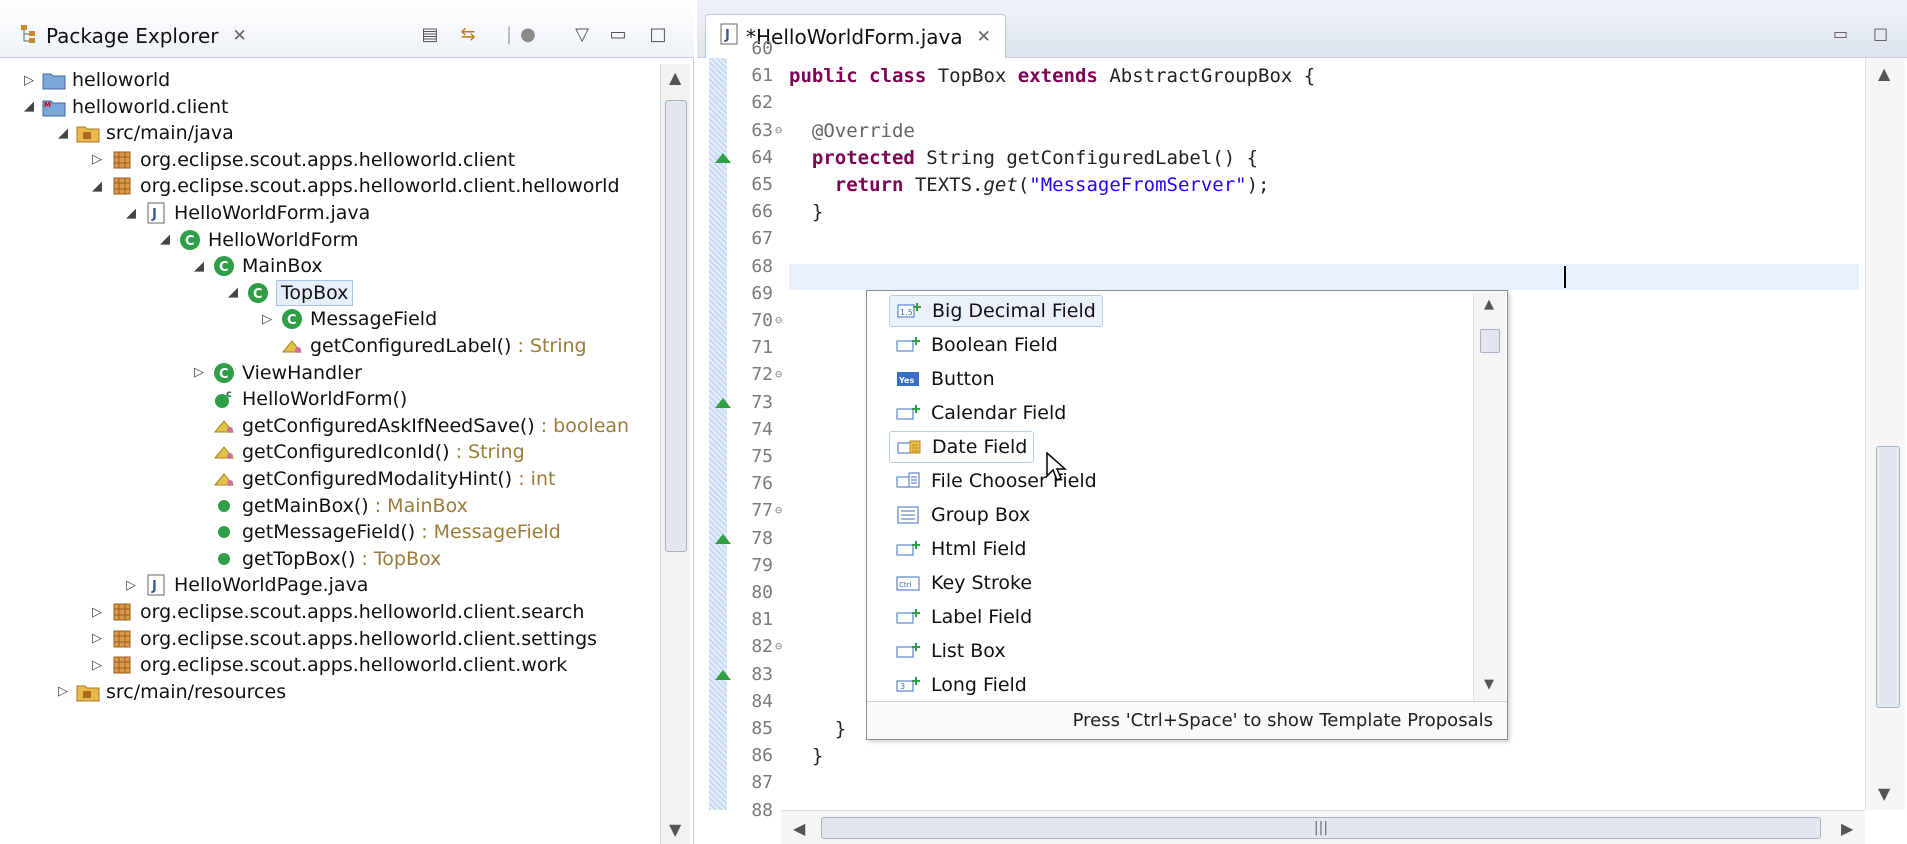 The height and width of the screenshot is (844, 1907). What do you see at coordinates (258, 294) in the screenshot?
I see `svg-text: C` at bounding box center [258, 294].